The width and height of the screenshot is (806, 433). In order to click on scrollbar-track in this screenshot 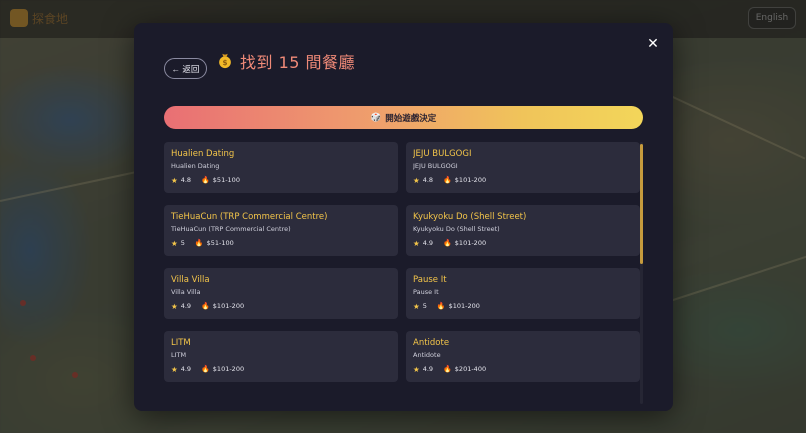, I will do `click(641, 273)`.